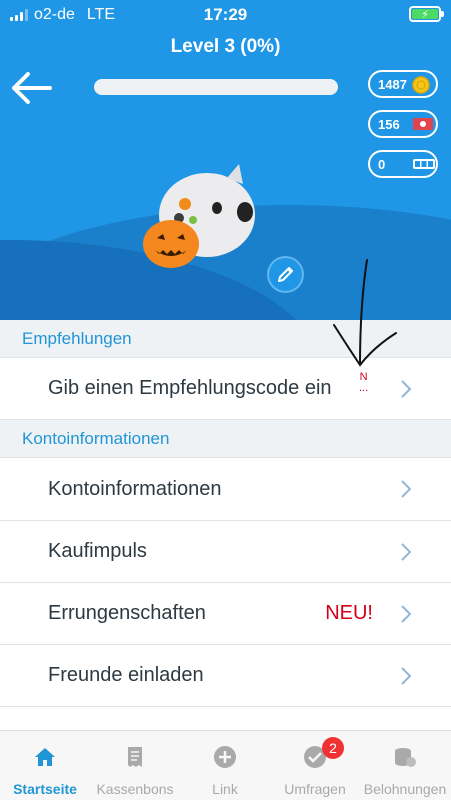  What do you see at coordinates (333, 748) in the screenshot?
I see `notification-badge: 2` at bounding box center [333, 748].